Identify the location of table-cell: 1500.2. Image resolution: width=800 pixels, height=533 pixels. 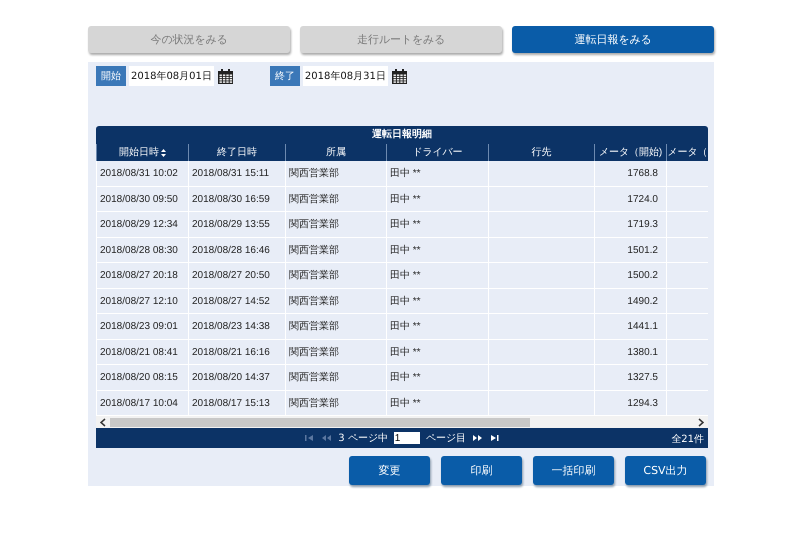
(630, 275).